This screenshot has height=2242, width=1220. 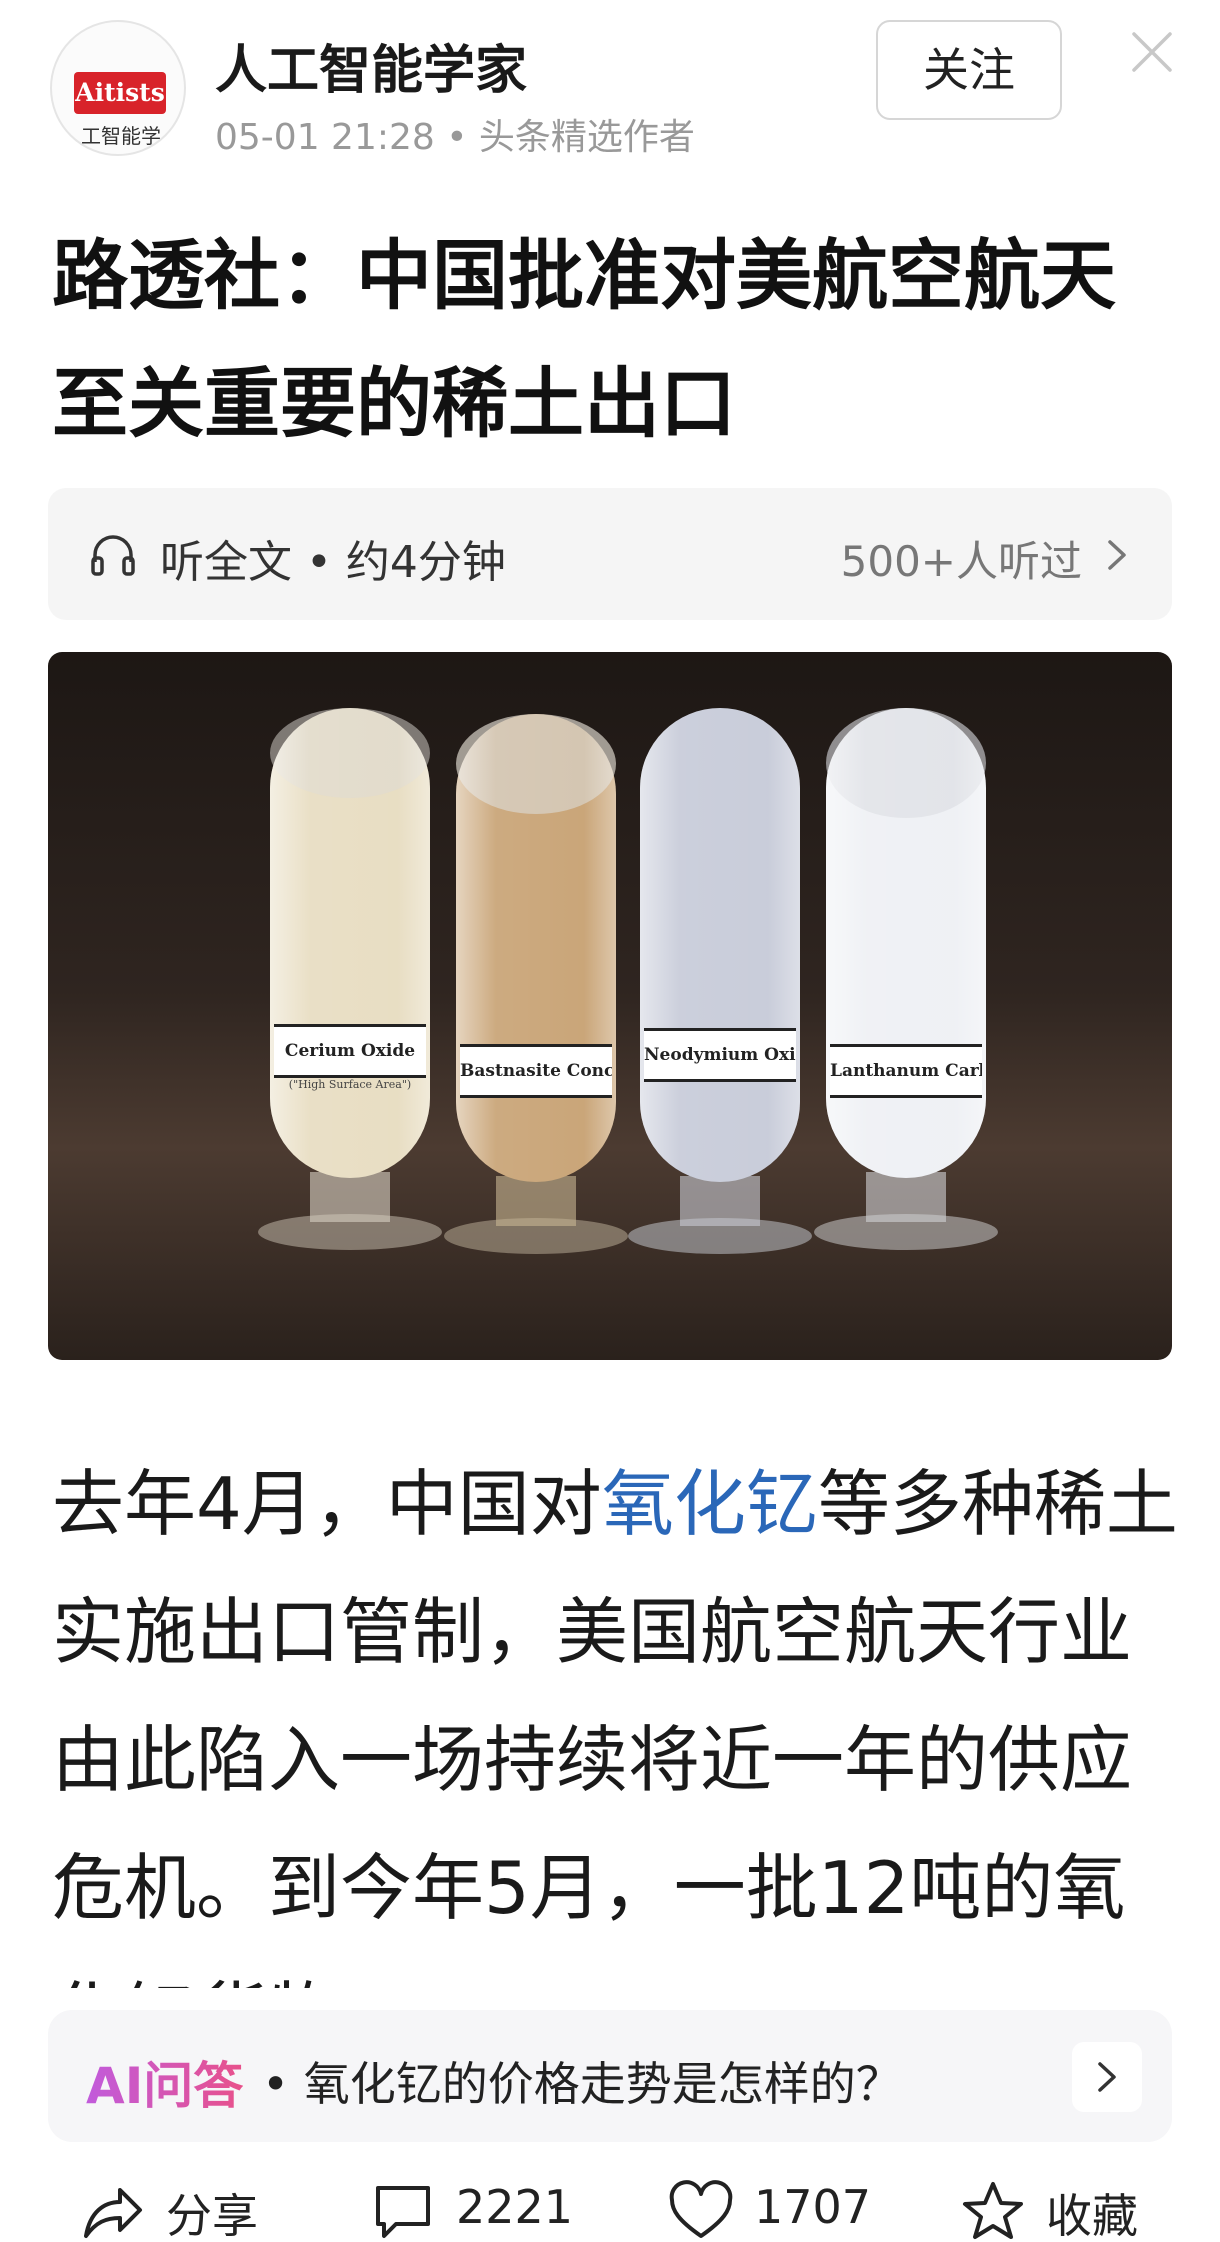 I want to click on close-icon, so click(x=1152, y=52).